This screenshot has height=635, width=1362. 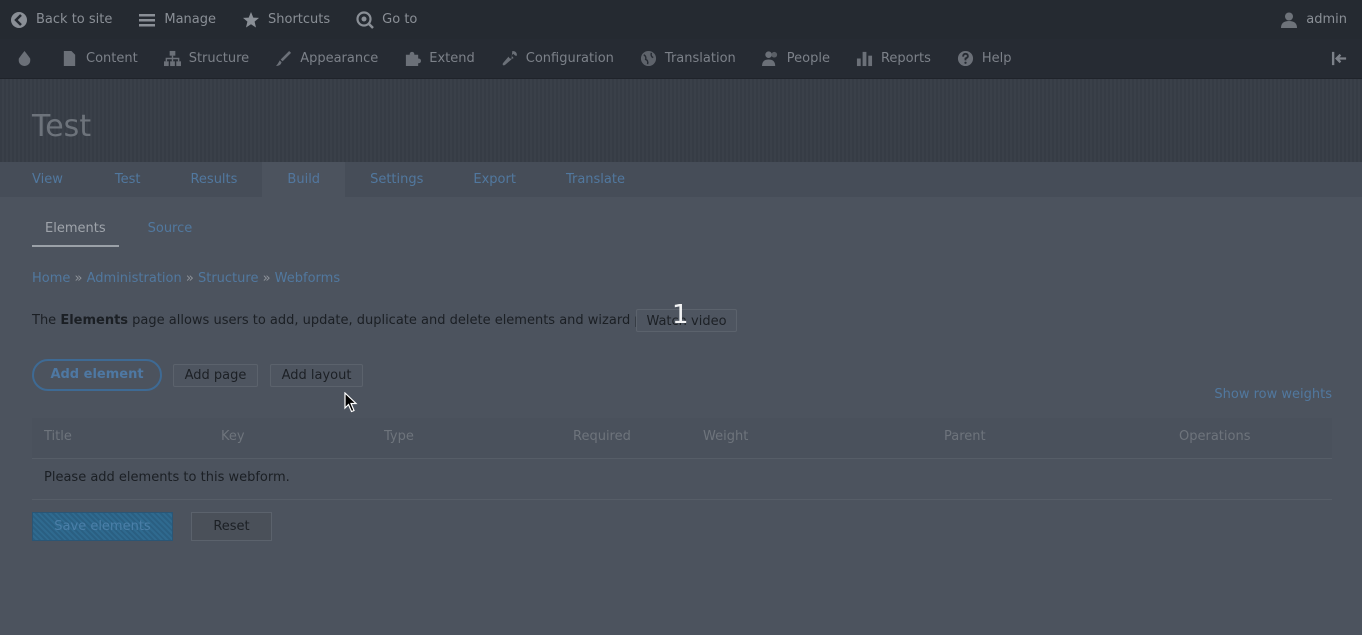 I want to click on tab-test: Test, so click(x=128, y=179).